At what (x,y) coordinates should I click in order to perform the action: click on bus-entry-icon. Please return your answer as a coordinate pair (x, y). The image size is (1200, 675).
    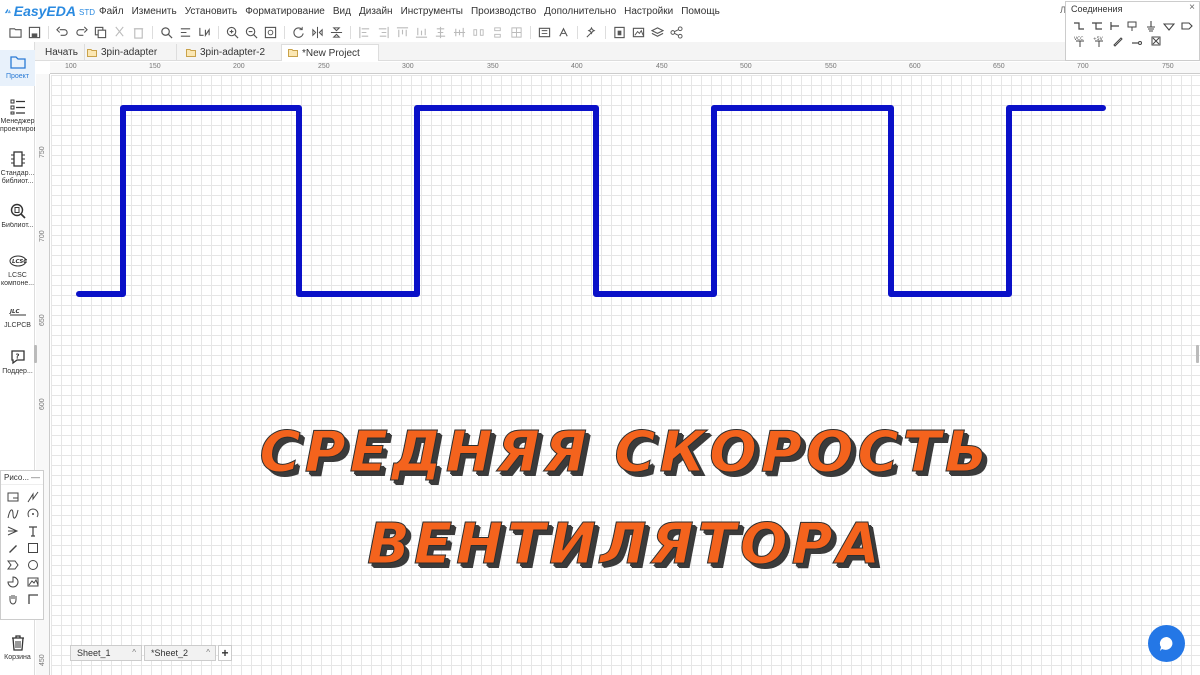
    Looking at the image, I should click on (1115, 25).